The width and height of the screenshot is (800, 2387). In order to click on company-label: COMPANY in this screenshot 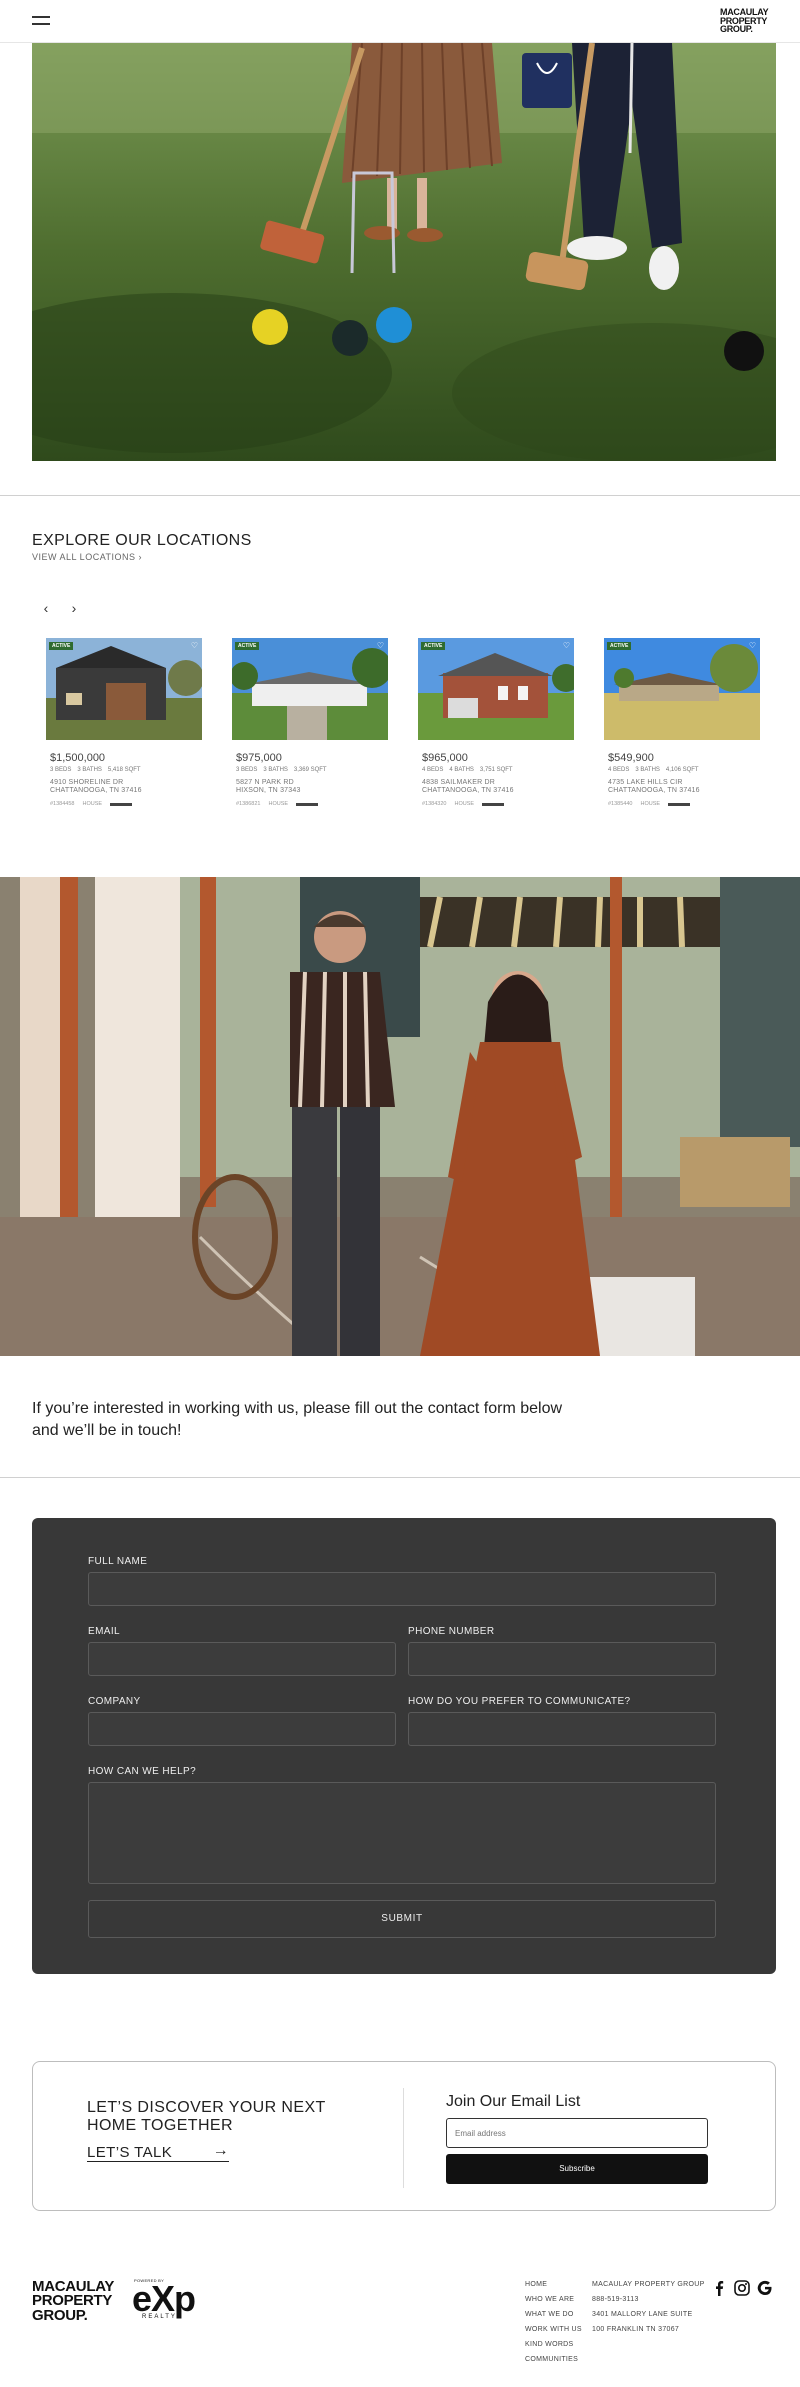, I will do `click(114, 1701)`.